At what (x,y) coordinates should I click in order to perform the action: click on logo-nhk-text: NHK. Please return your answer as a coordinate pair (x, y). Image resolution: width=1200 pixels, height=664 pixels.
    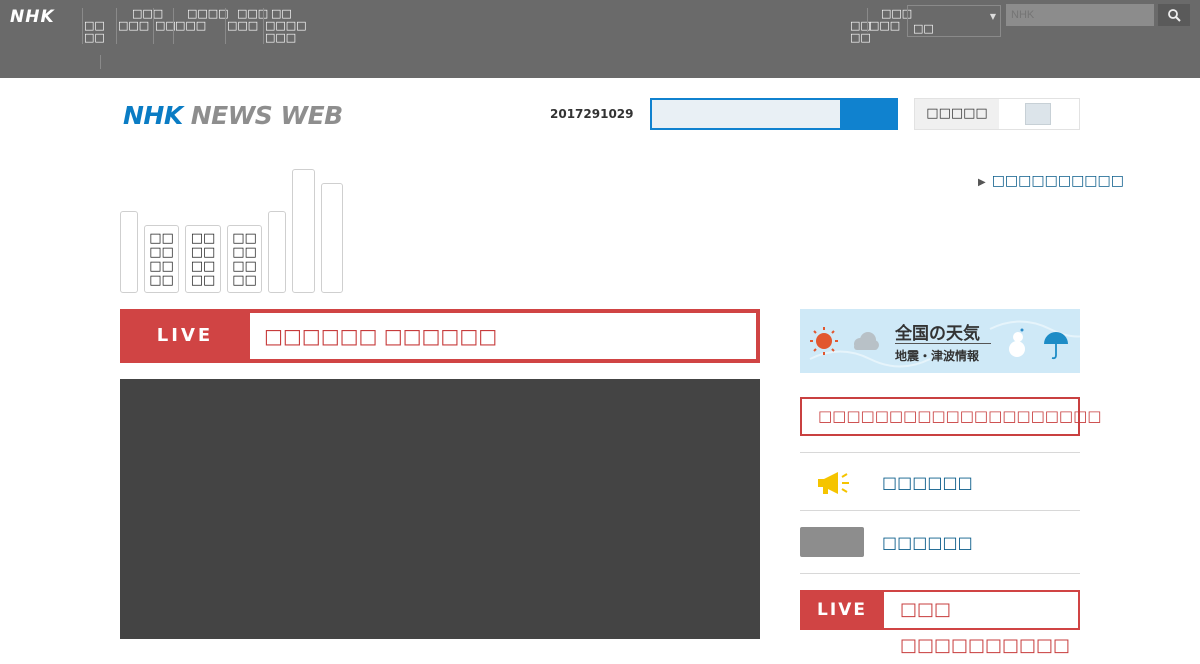
    Looking at the image, I should click on (153, 115).